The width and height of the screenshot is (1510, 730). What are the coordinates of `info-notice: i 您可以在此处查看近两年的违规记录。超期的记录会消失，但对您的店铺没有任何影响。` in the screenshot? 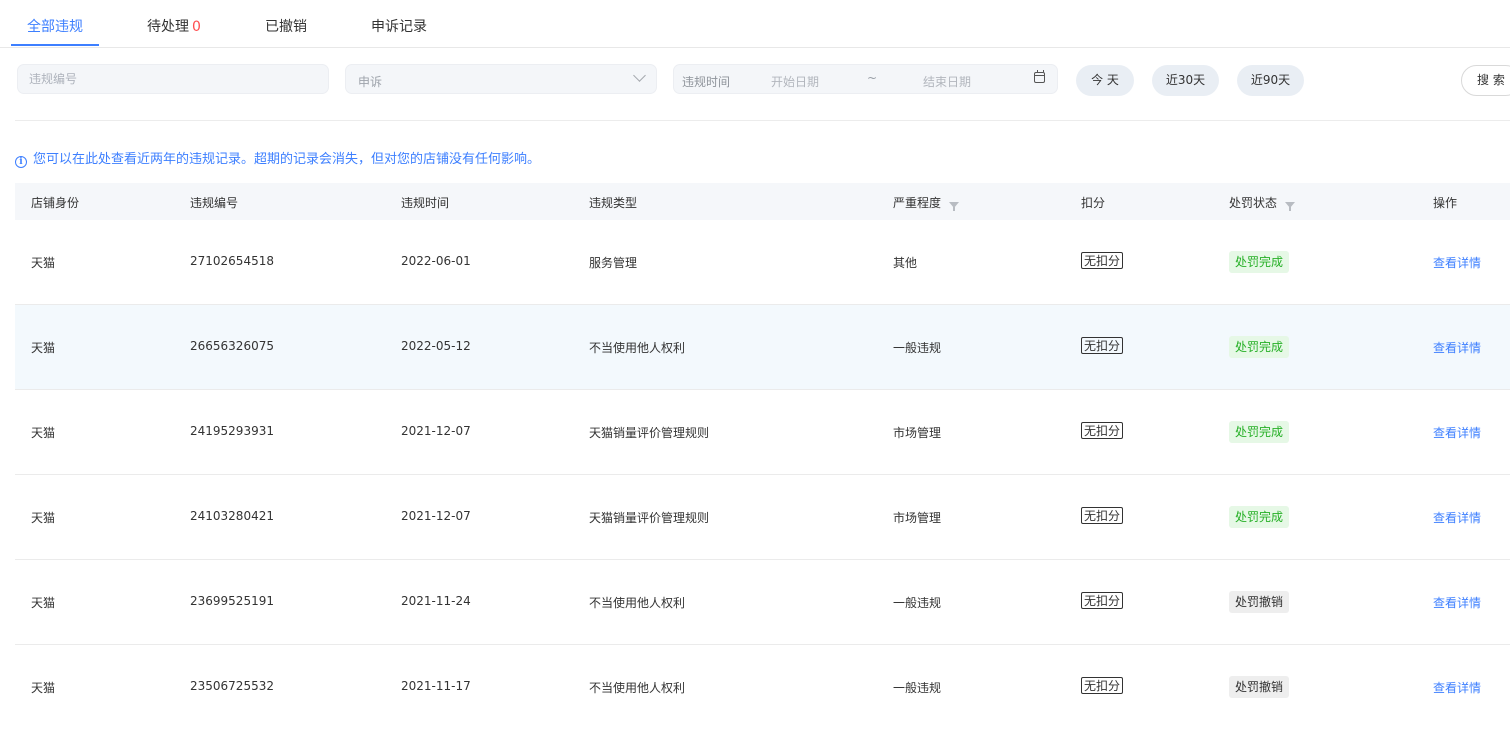 It's located at (277, 158).